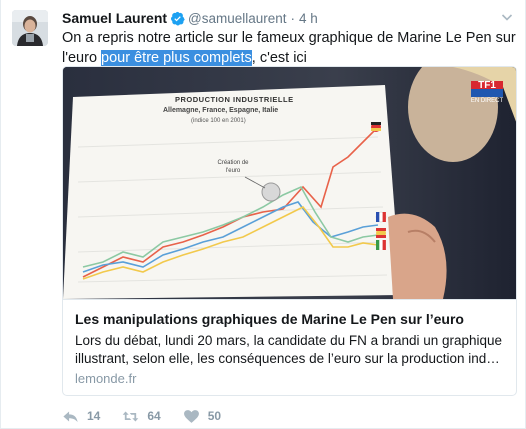  I want to click on tweet-actions: 14 64 50, so click(152, 416).